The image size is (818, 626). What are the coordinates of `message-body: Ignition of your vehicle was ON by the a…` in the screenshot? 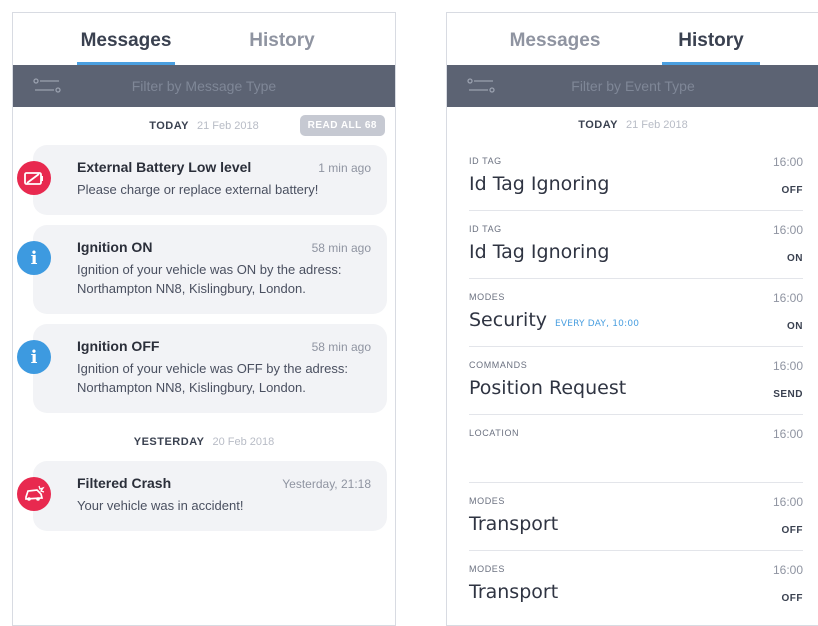 It's located at (209, 279).